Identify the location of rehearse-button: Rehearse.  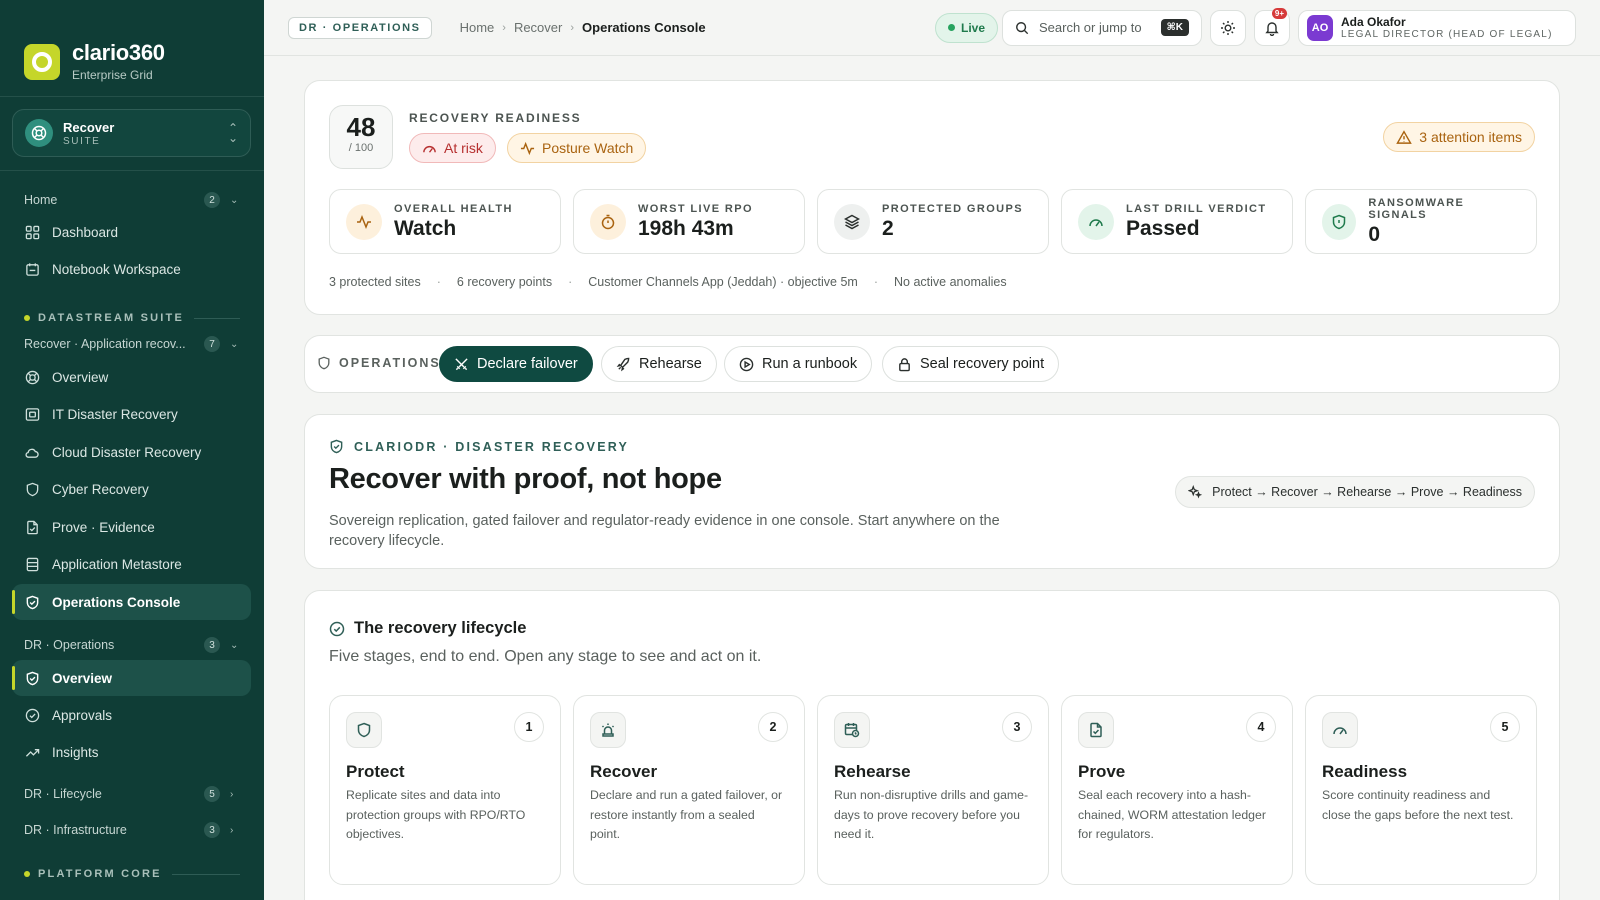
(659, 364).